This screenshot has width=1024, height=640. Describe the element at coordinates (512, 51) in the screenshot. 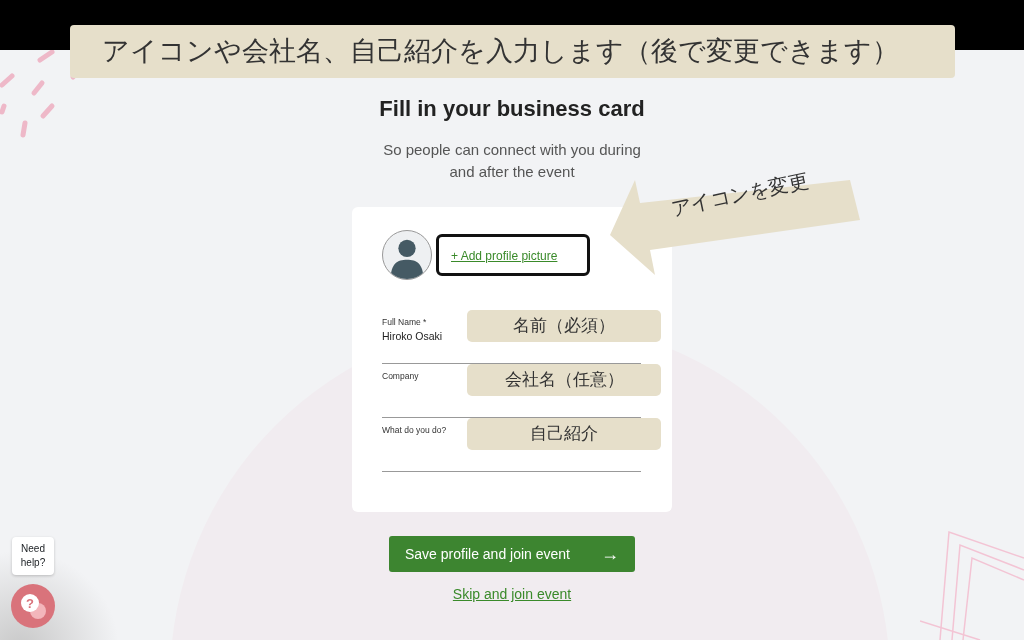

I see `caption-banner: アイコンや会社名、自己紹介を入力します（後で変更できます）` at that location.